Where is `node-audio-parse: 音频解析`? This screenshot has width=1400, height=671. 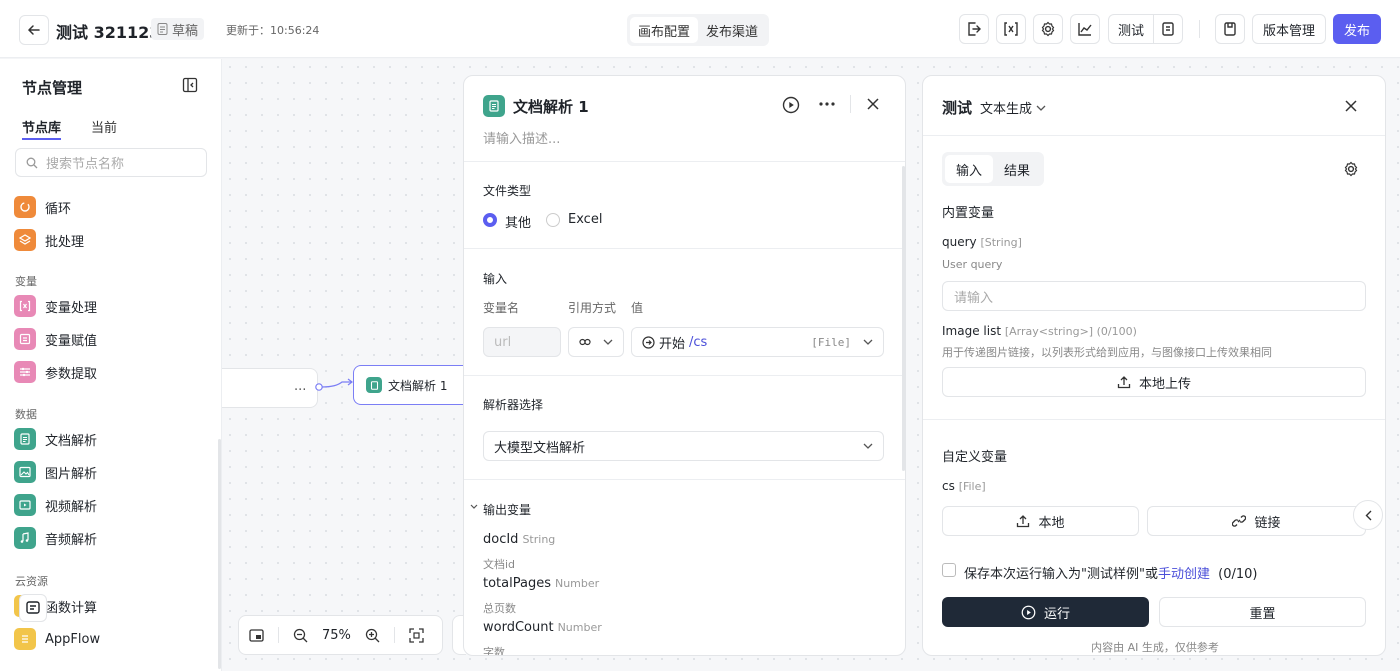 node-audio-parse: 音频解析 is located at coordinates (55, 538).